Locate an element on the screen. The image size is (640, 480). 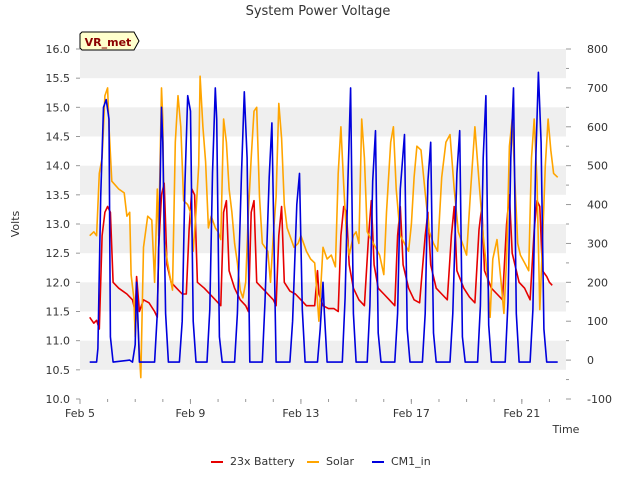
right-tick-label: 700 is located at coordinates (597, 88).